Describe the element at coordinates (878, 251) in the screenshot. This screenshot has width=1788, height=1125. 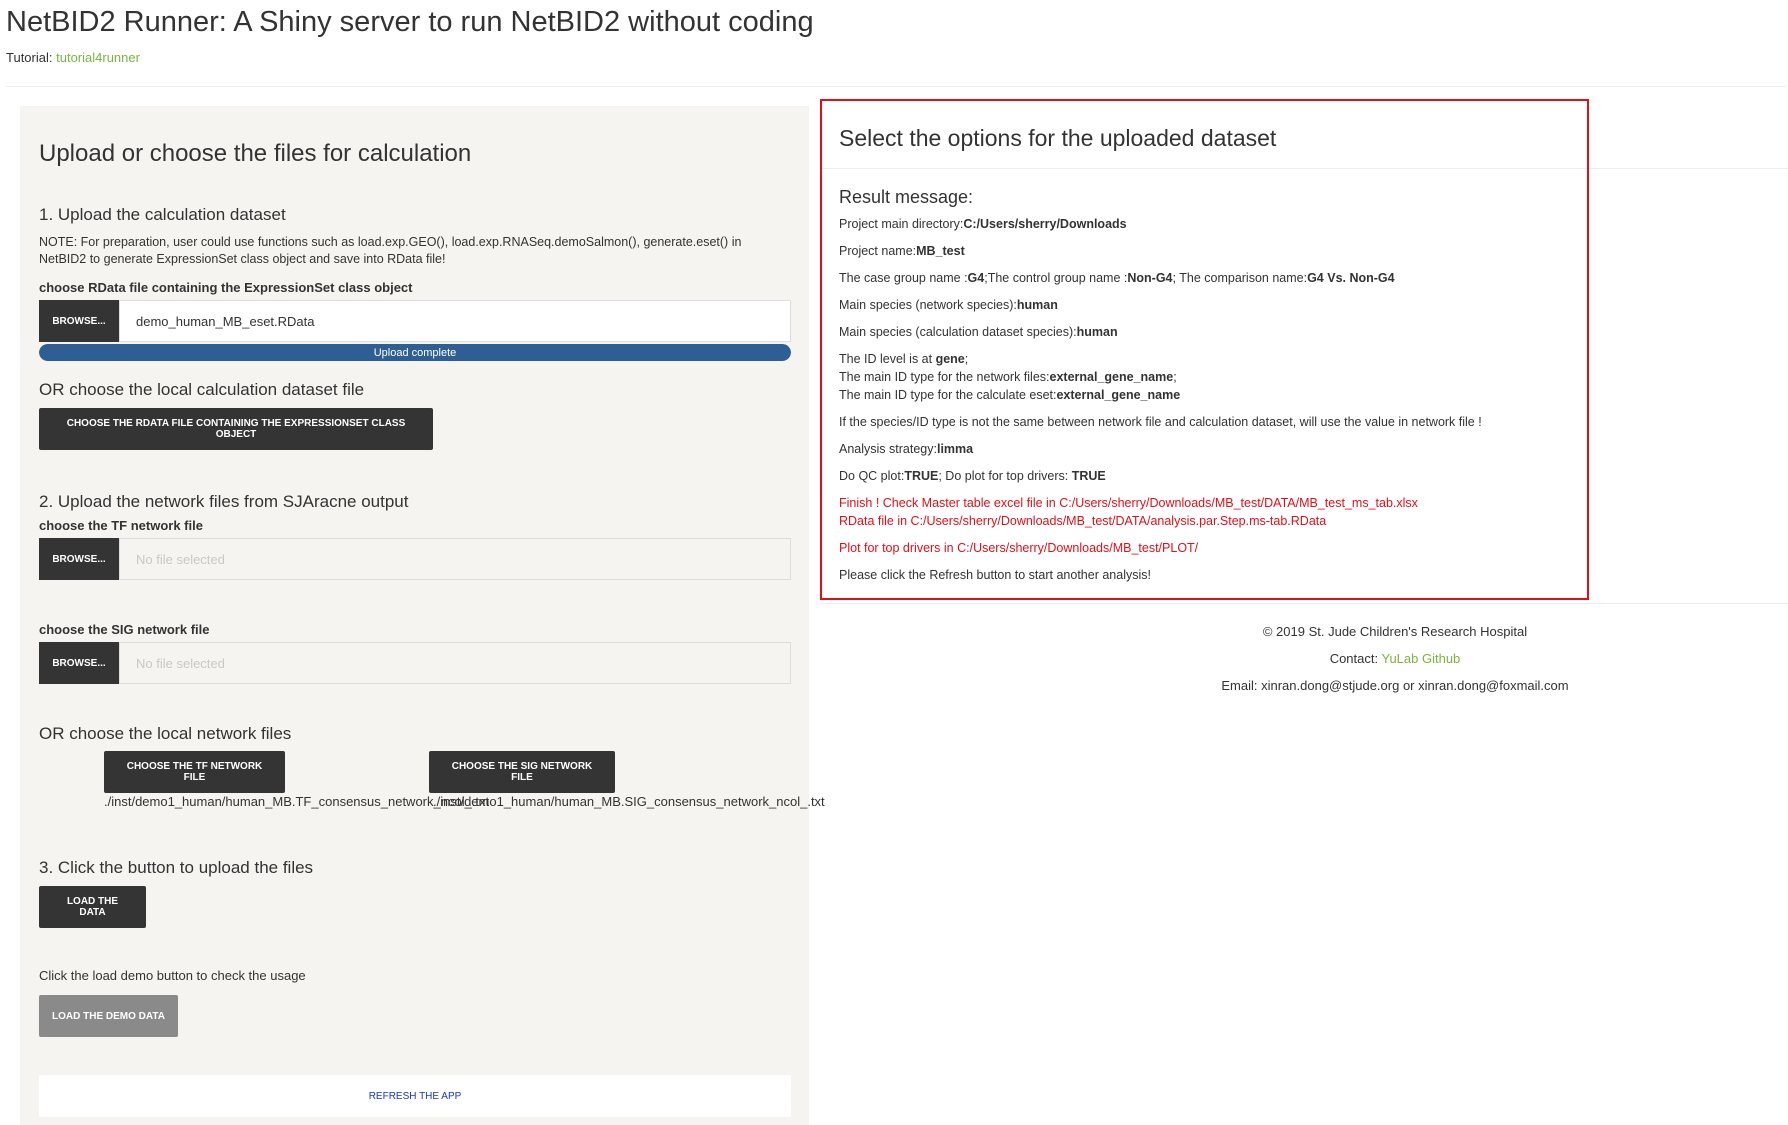
I see `project-name-label: Project name:` at that location.